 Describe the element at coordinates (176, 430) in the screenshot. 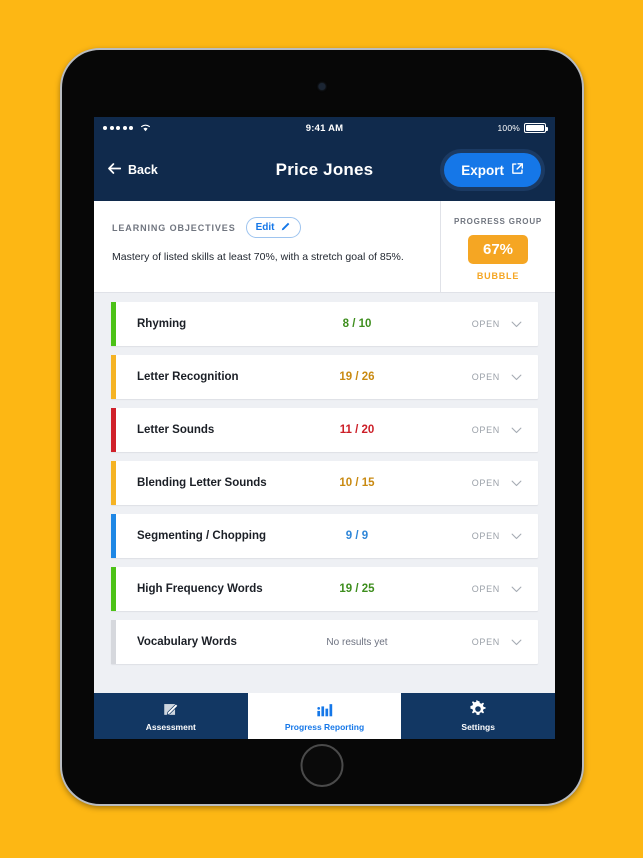

I see `skill-name: Letter Sounds` at that location.